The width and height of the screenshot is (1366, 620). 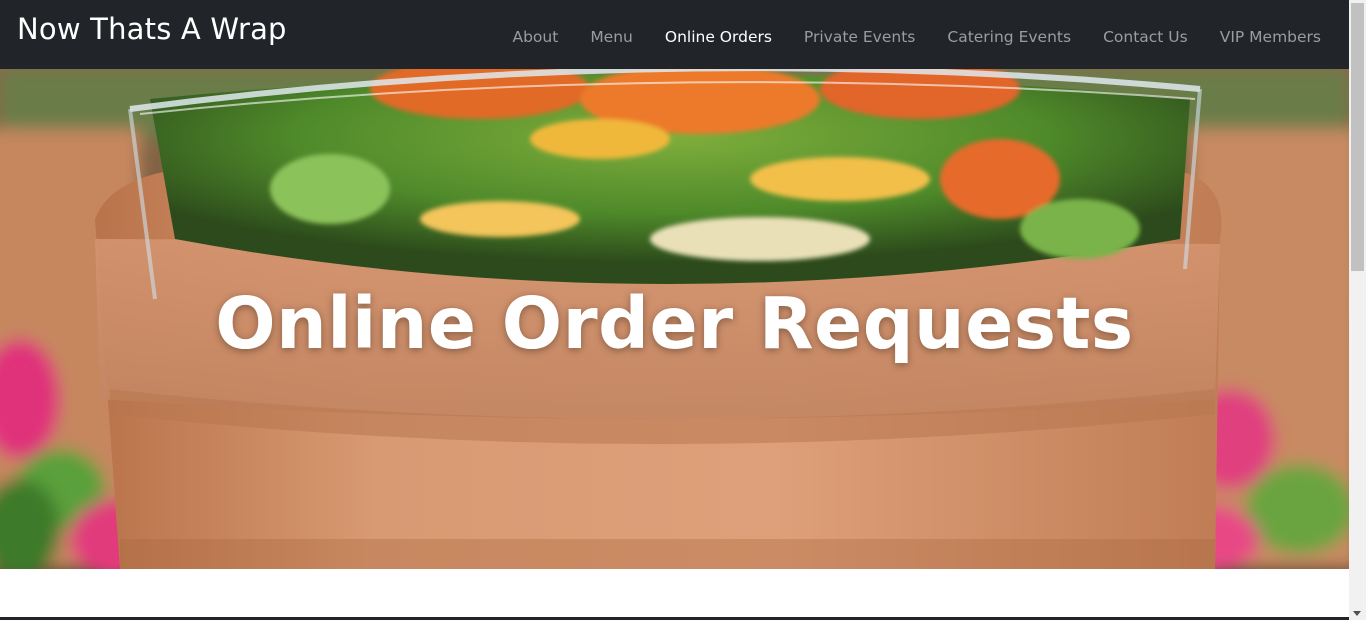 What do you see at coordinates (1009, 37) in the screenshot?
I see `nav-link-catering-events: Catering Events` at bounding box center [1009, 37].